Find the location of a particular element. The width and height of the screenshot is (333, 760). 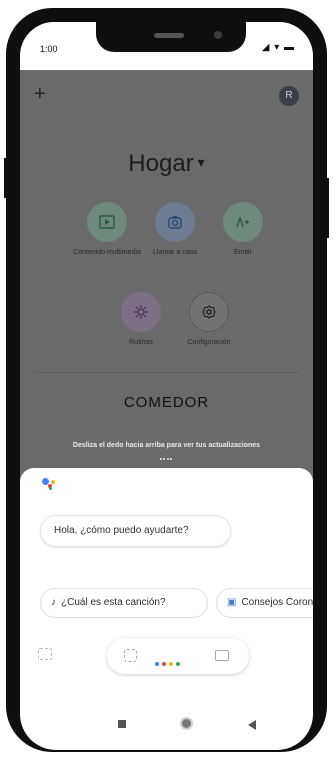

front-camera is located at coordinates (218, 35).